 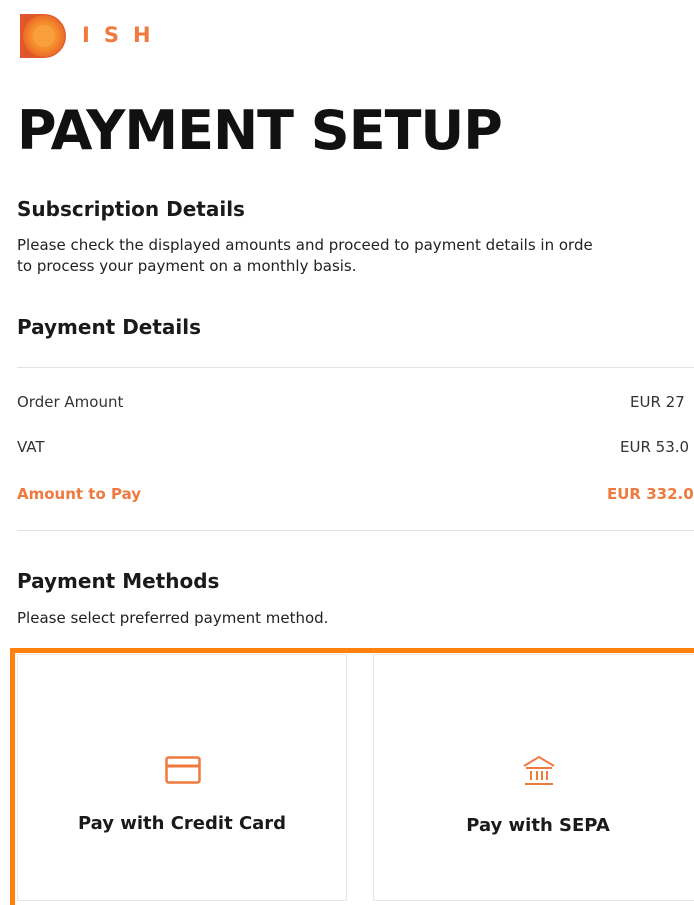 I want to click on order-amount-value: EUR 27, so click(x=657, y=402).